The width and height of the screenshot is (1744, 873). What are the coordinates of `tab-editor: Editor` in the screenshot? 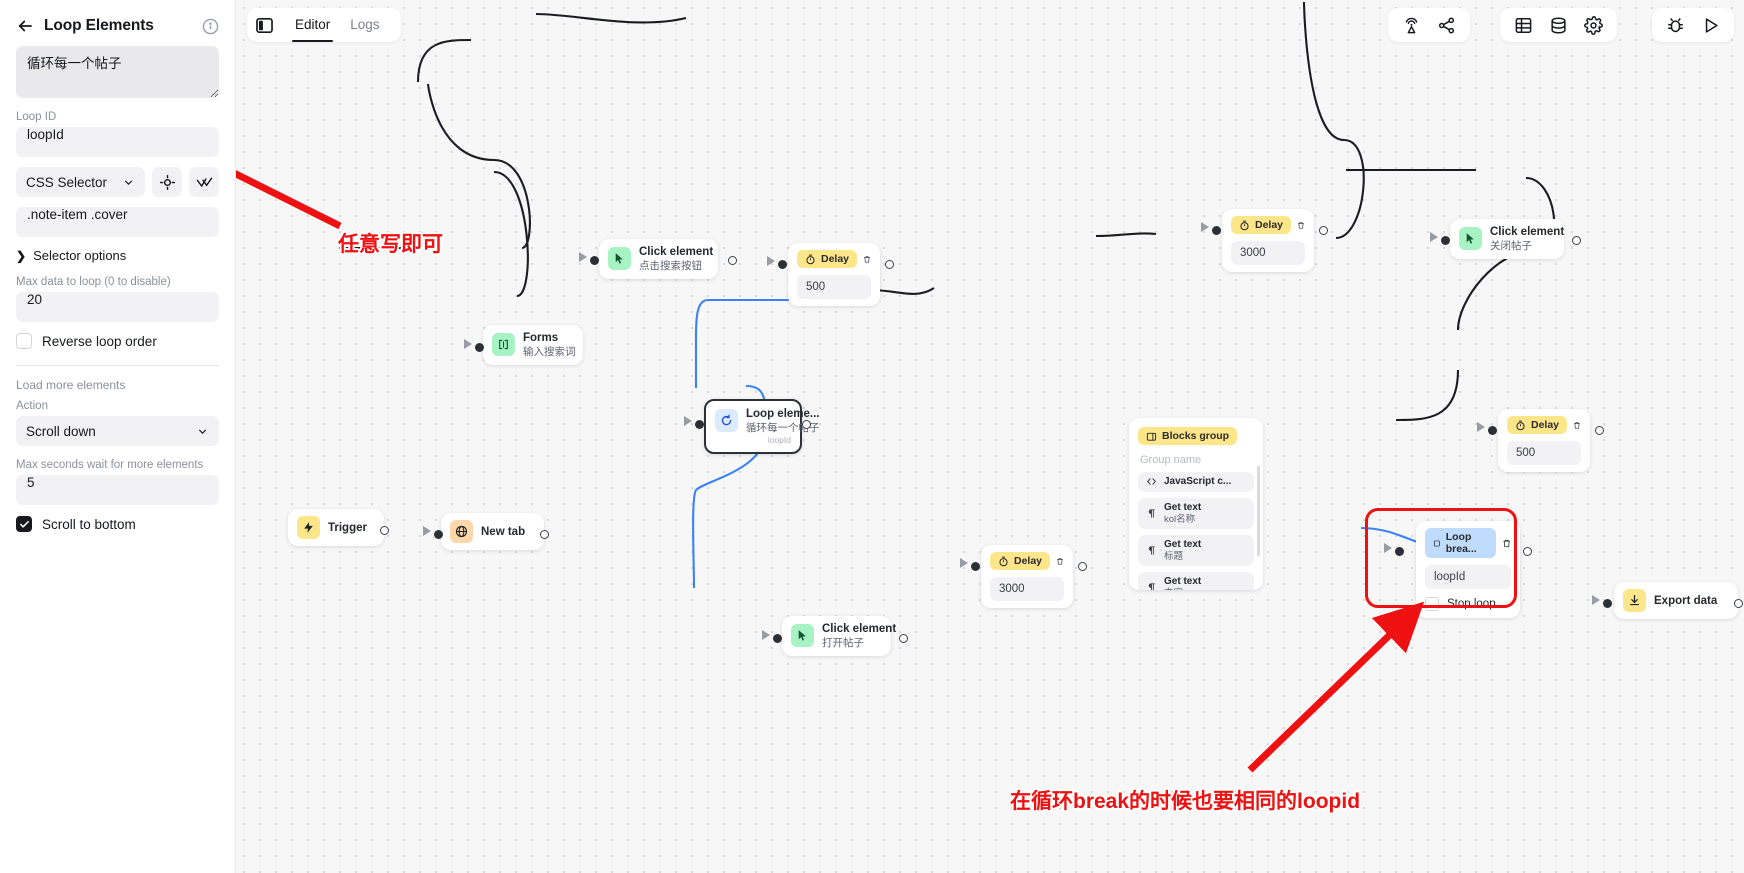 It's located at (312, 25).